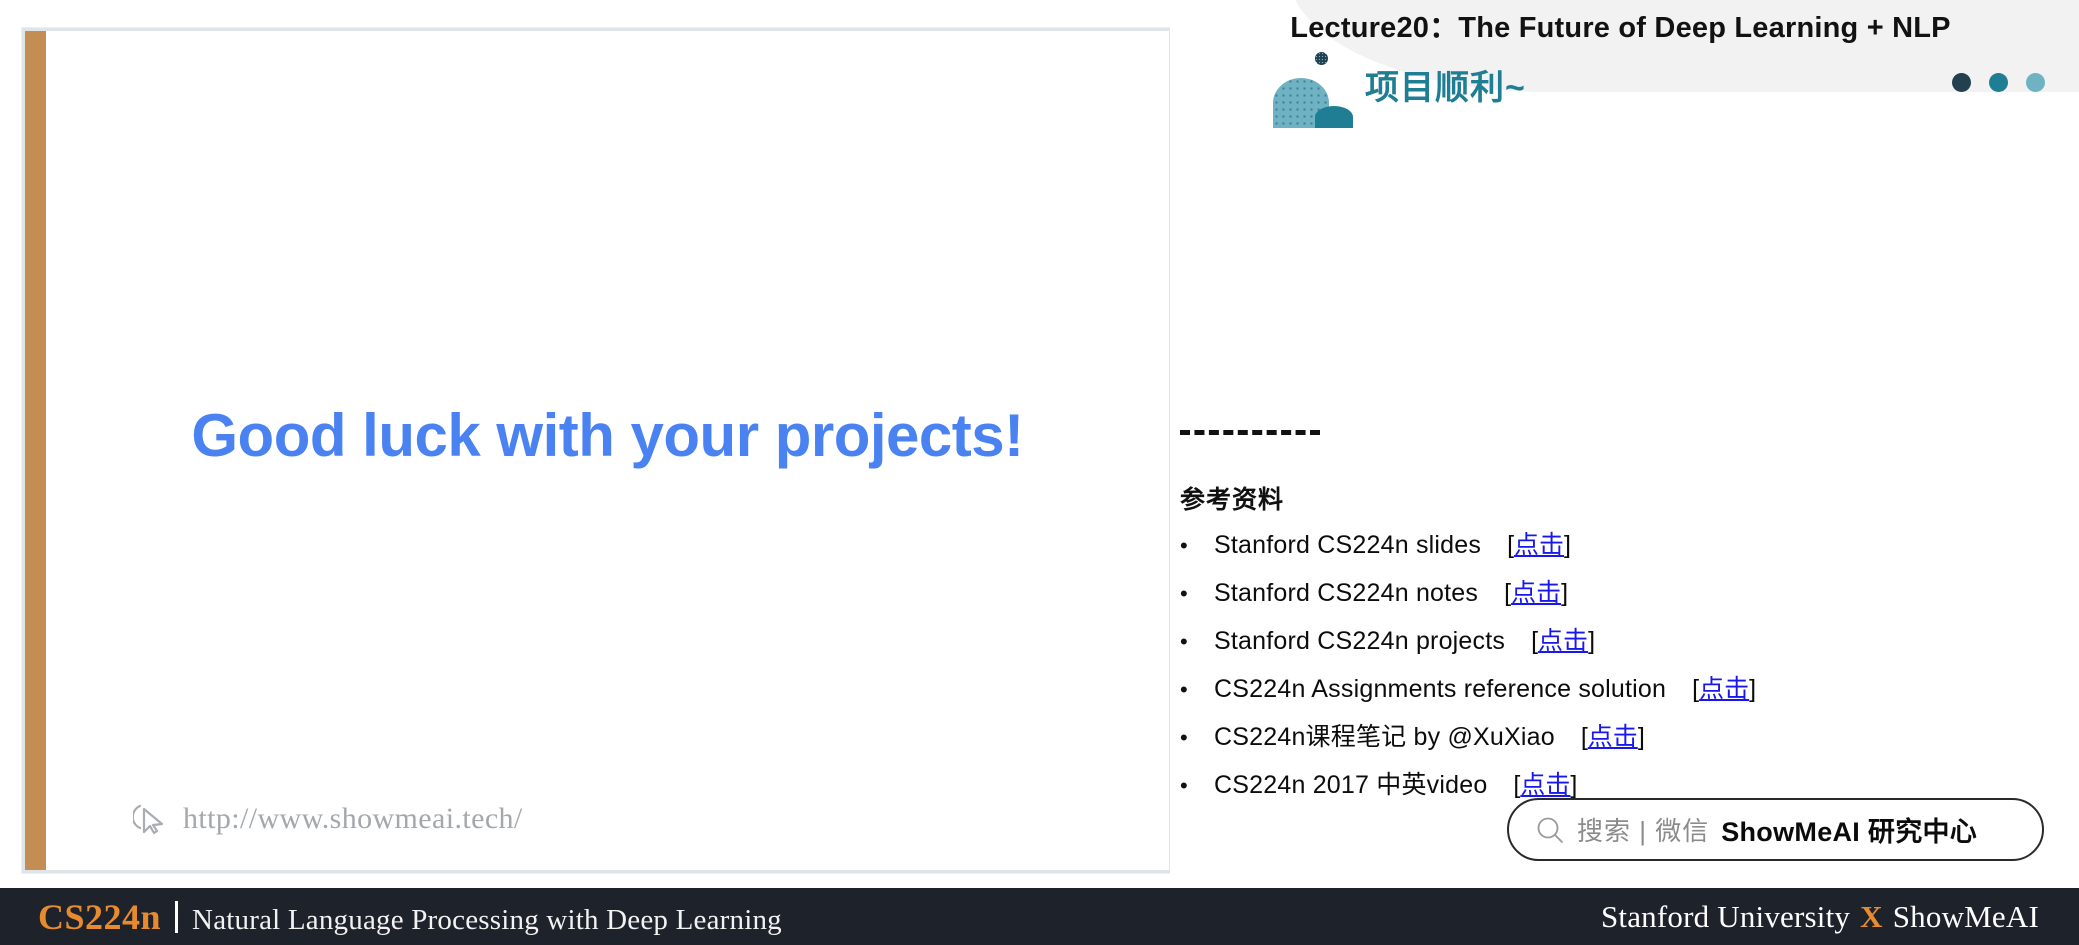 The height and width of the screenshot is (945, 2079). What do you see at coordinates (1232, 500) in the screenshot?
I see `references-heading: 参考资料` at bounding box center [1232, 500].